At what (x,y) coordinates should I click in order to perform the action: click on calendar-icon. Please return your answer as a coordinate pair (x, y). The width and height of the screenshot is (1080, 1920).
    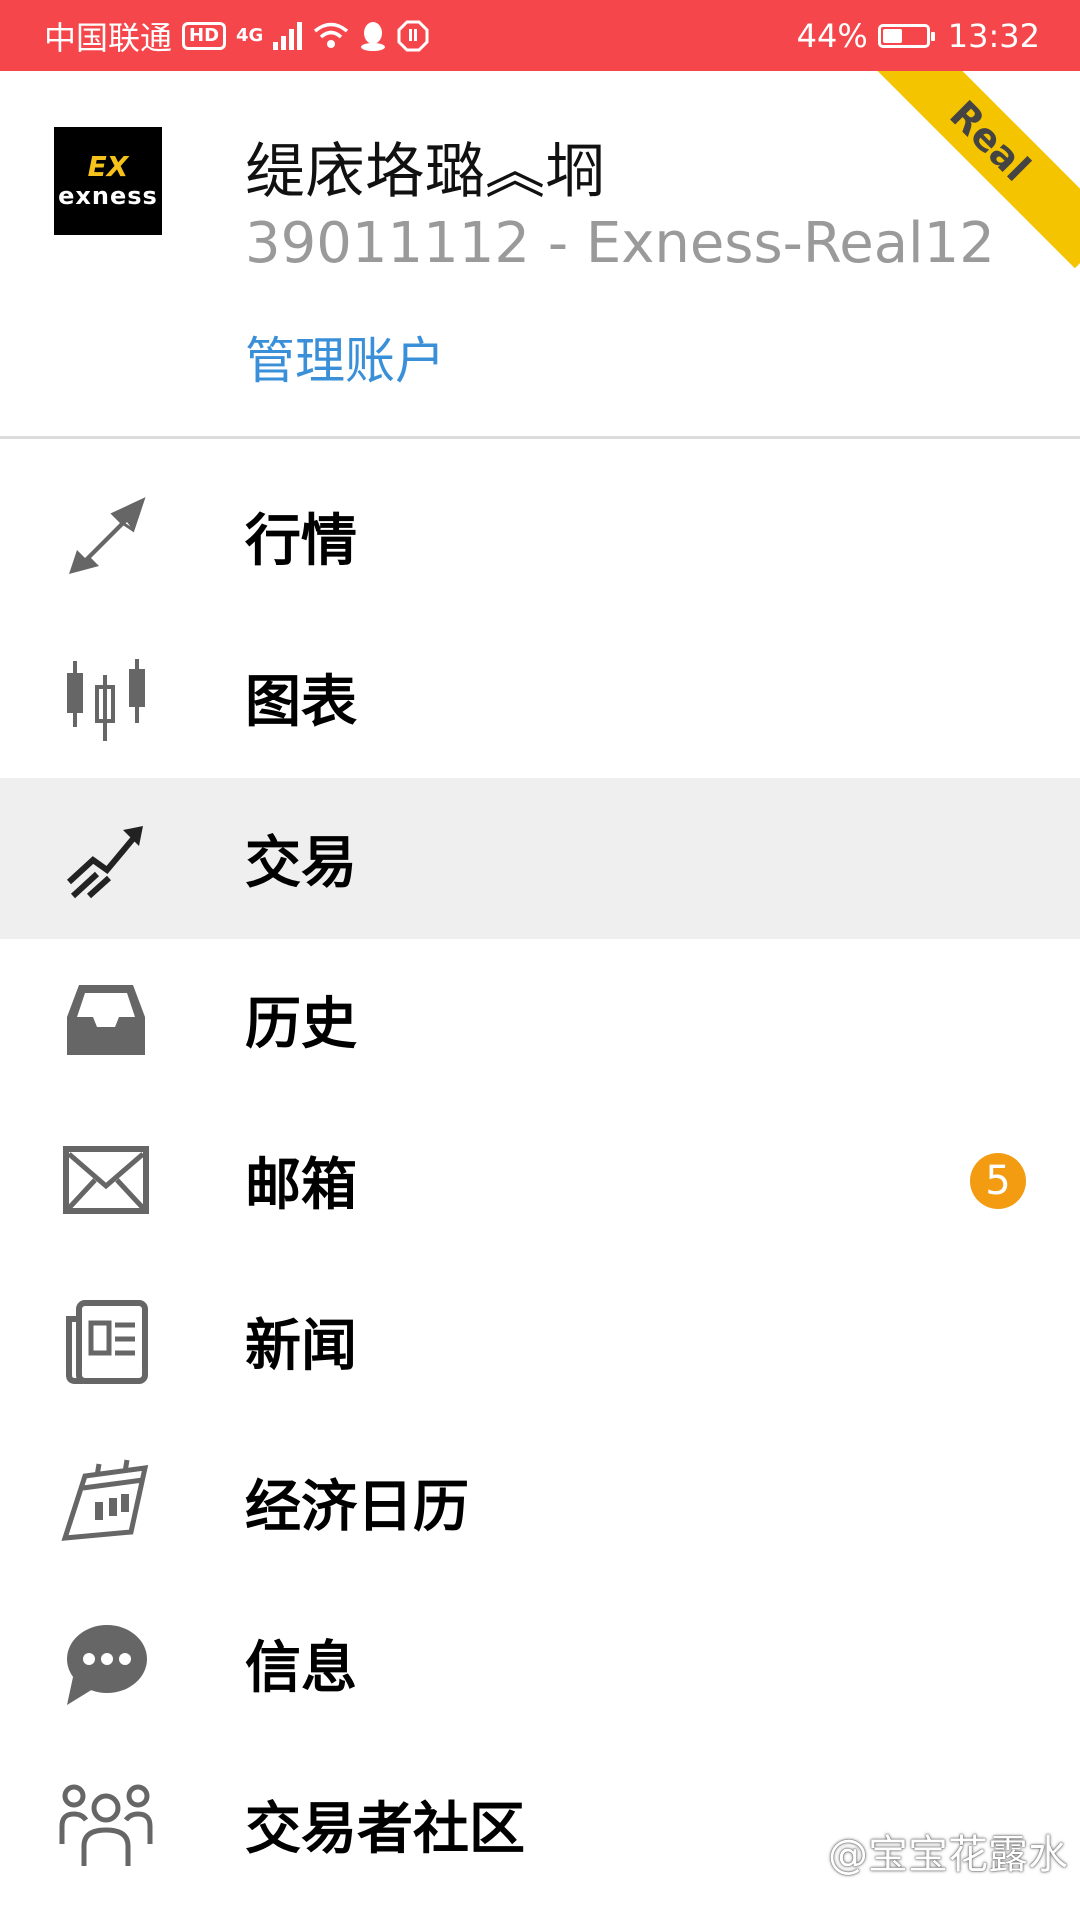
    Looking at the image, I should click on (106, 1503).